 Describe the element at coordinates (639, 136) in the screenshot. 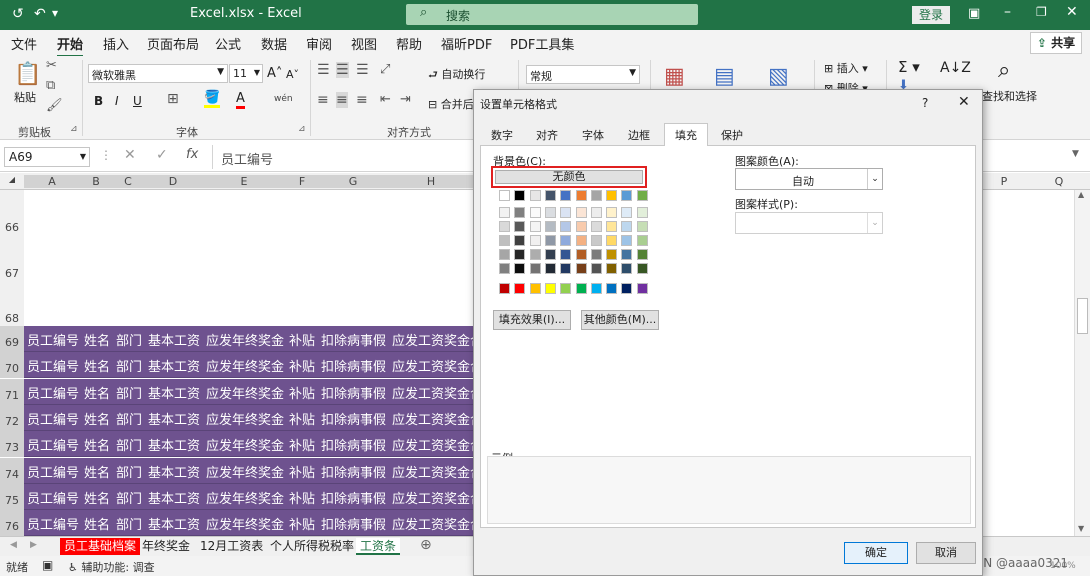

I see `tab-border: 边框` at that location.